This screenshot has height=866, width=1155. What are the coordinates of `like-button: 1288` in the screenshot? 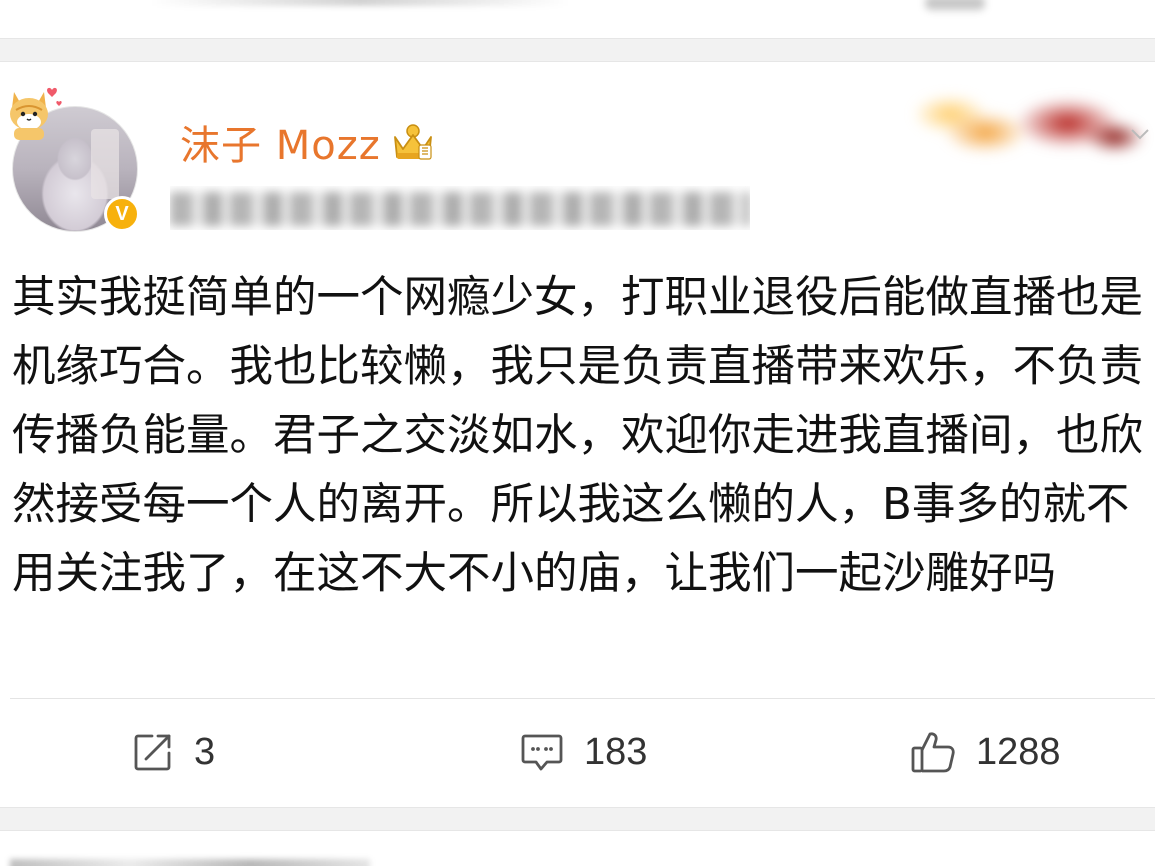 It's located at (985, 752).